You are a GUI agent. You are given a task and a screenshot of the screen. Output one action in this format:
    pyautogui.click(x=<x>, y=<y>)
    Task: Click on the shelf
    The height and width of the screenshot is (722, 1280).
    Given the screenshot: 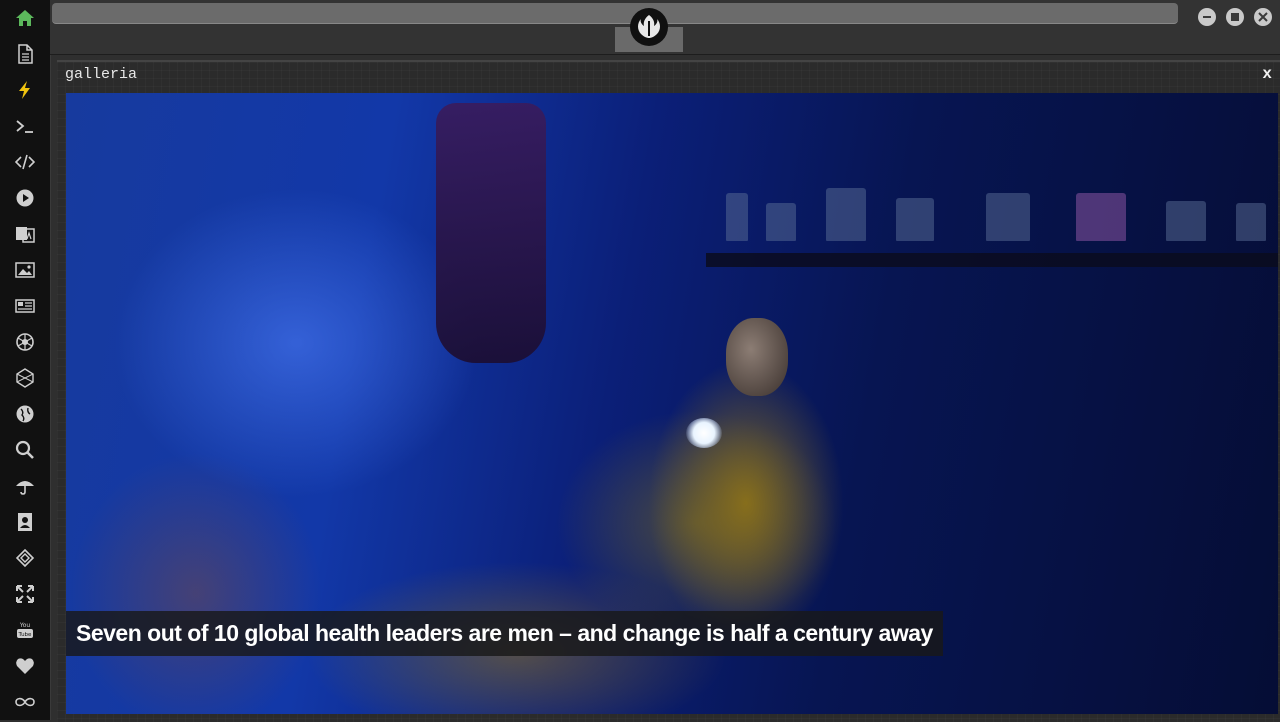 What is the action you would take?
    pyautogui.click(x=992, y=260)
    